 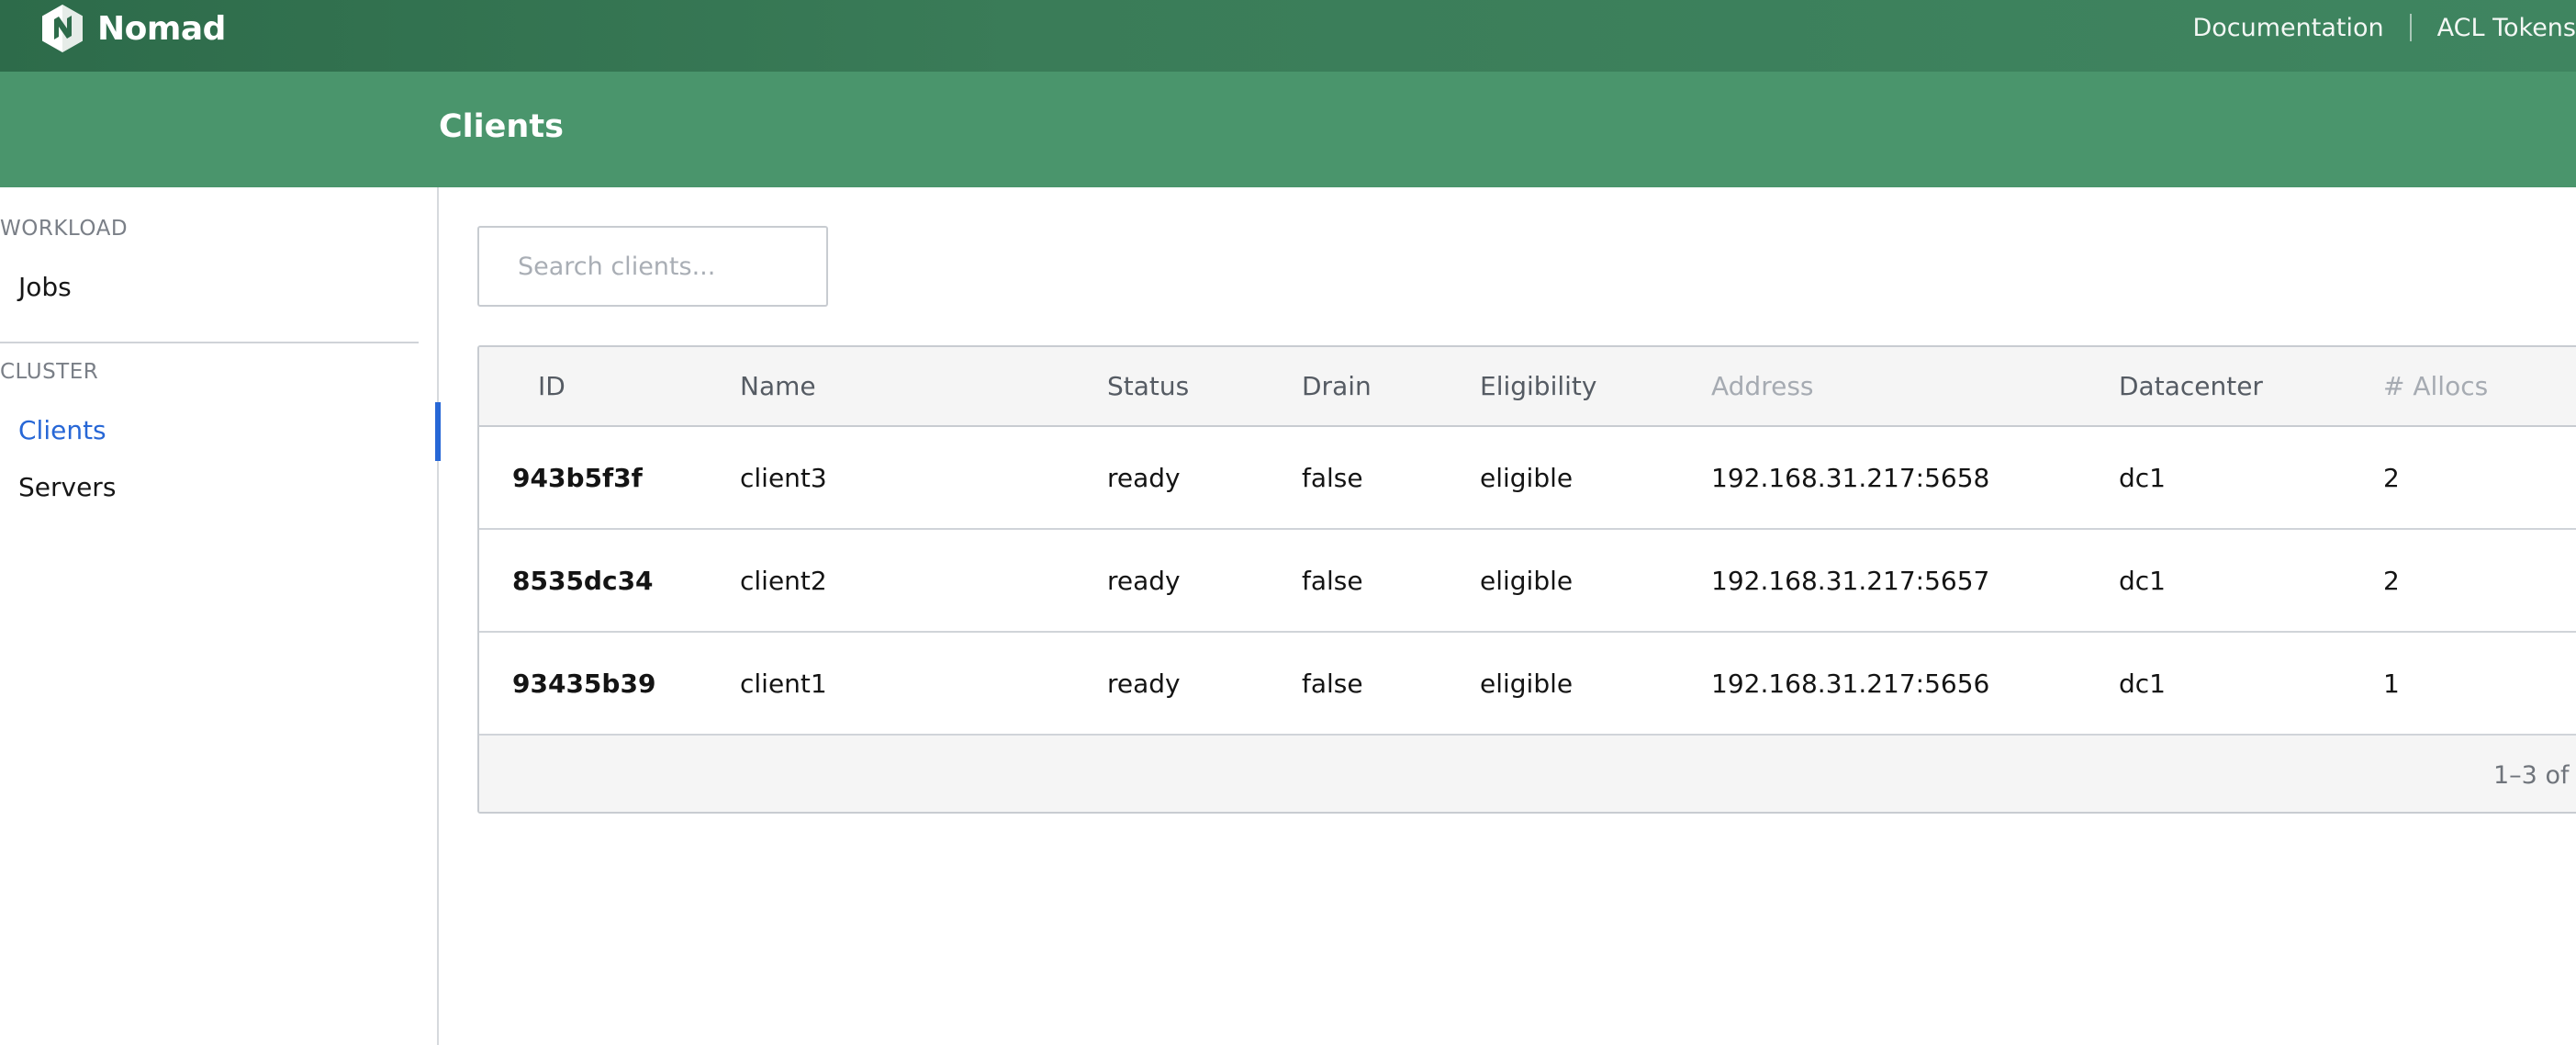 What do you see at coordinates (923, 387) in the screenshot?
I see `column-header-name: Name` at bounding box center [923, 387].